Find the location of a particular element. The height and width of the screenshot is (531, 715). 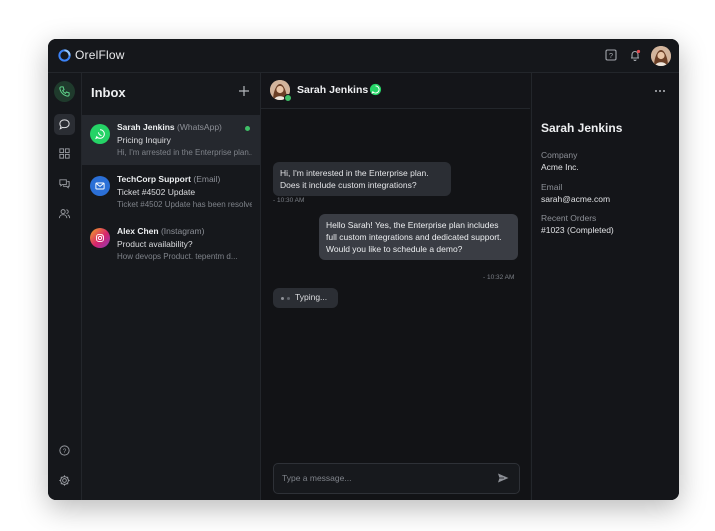

messages-button is located at coordinates (64, 183).